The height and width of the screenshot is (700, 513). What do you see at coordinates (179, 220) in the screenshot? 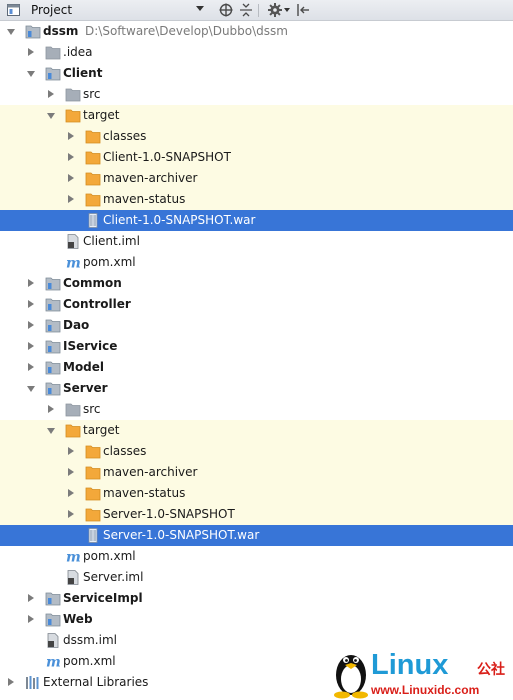
I see `tree-item-label: Client-1.0-SNAPSHOT.war` at bounding box center [179, 220].